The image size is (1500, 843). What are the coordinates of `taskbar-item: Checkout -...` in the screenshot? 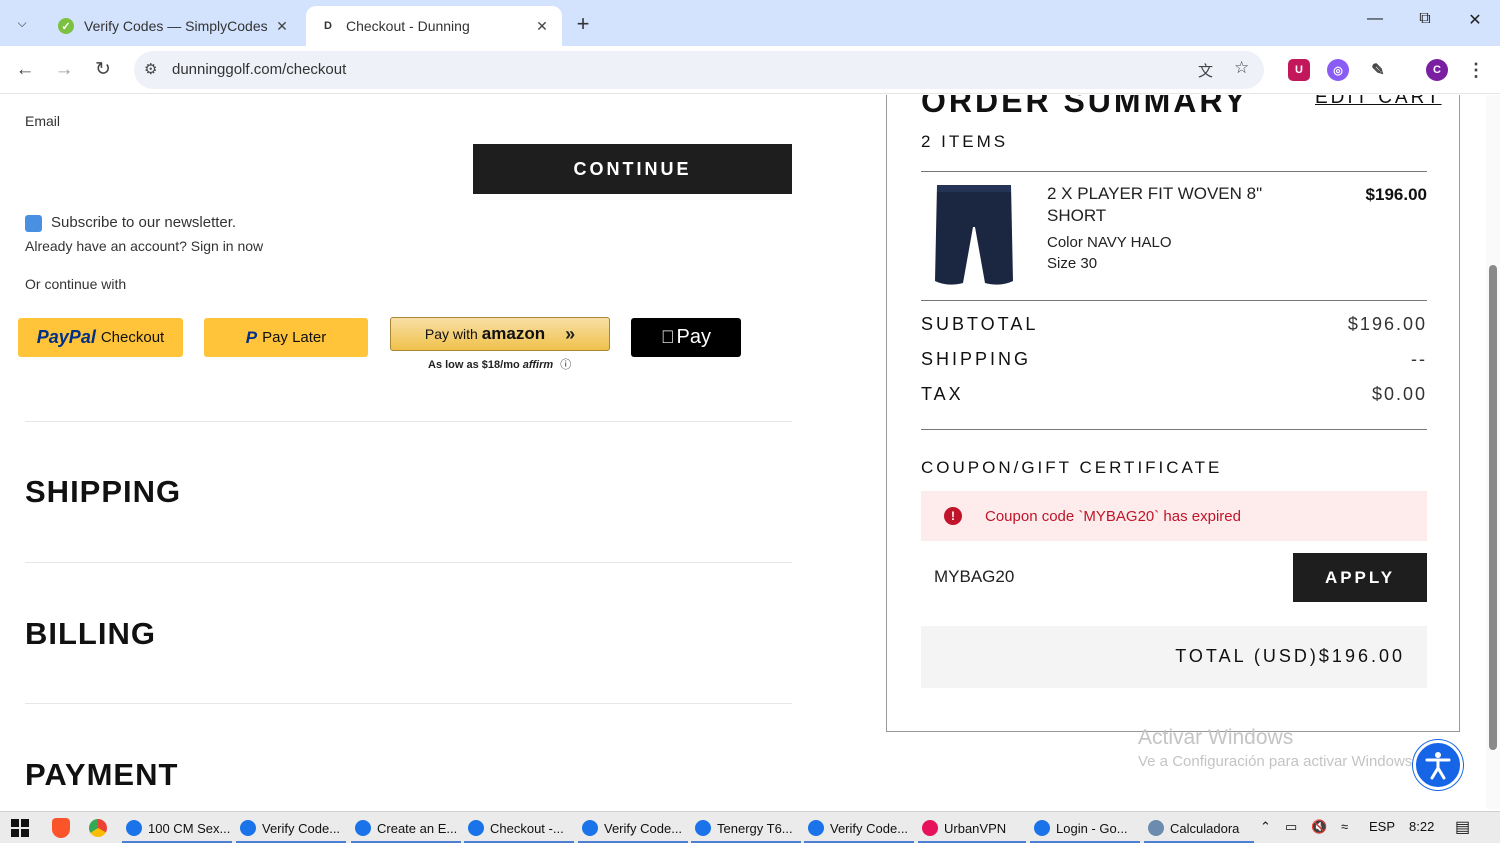 It's located at (519, 829).